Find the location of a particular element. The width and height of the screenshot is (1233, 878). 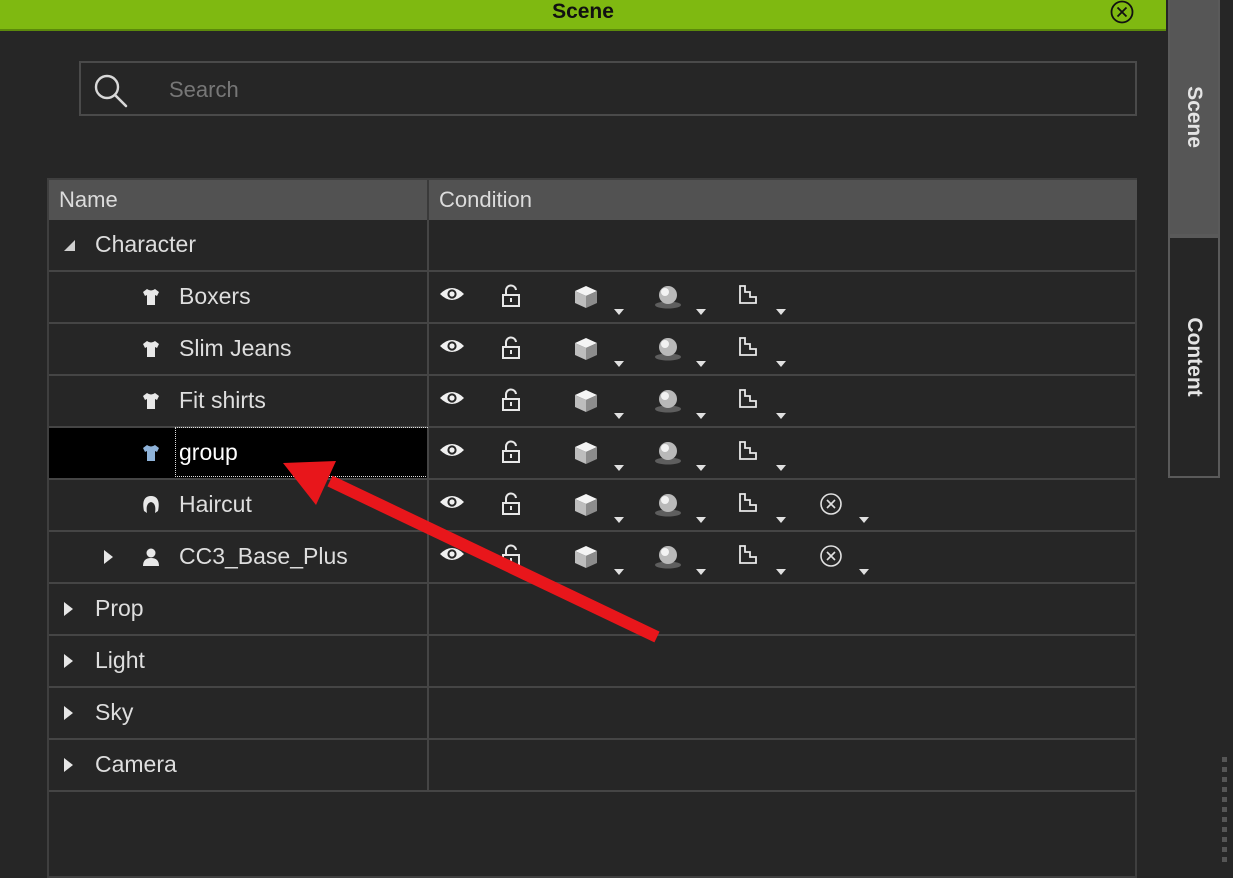

tree-row: Haircut is located at coordinates (592, 506).